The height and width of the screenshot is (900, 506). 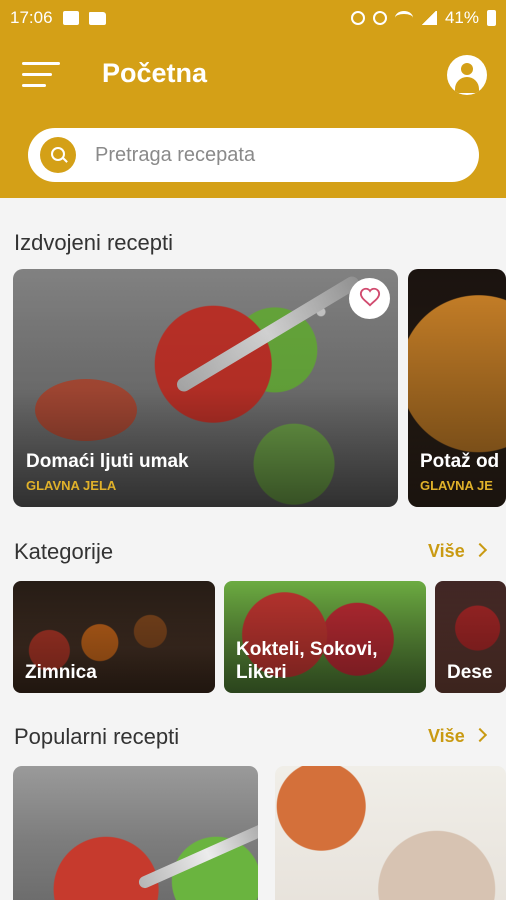 What do you see at coordinates (457, 388) in the screenshot?
I see `featured-recipe-card: Potaž od GLAVNA JE` at bounding box center [457, 388].